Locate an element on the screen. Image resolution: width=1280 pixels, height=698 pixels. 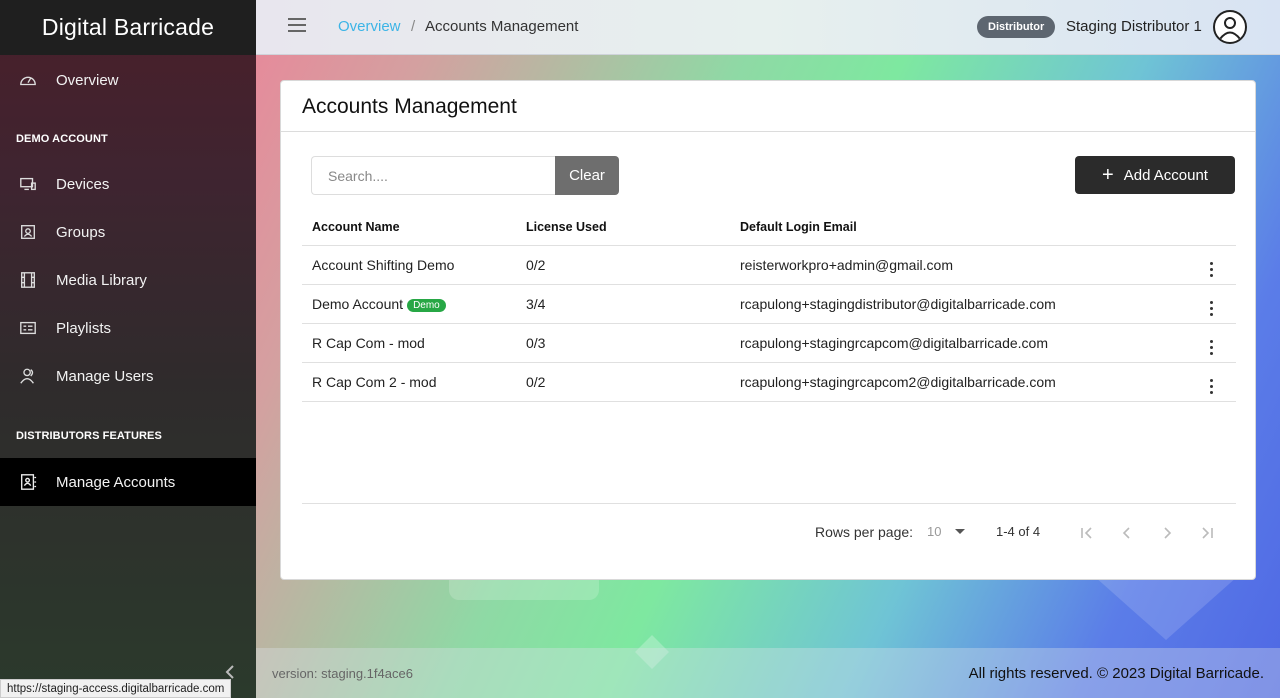
version-text: version: staging.1f4ace6 is located at coordinates (342, 673).